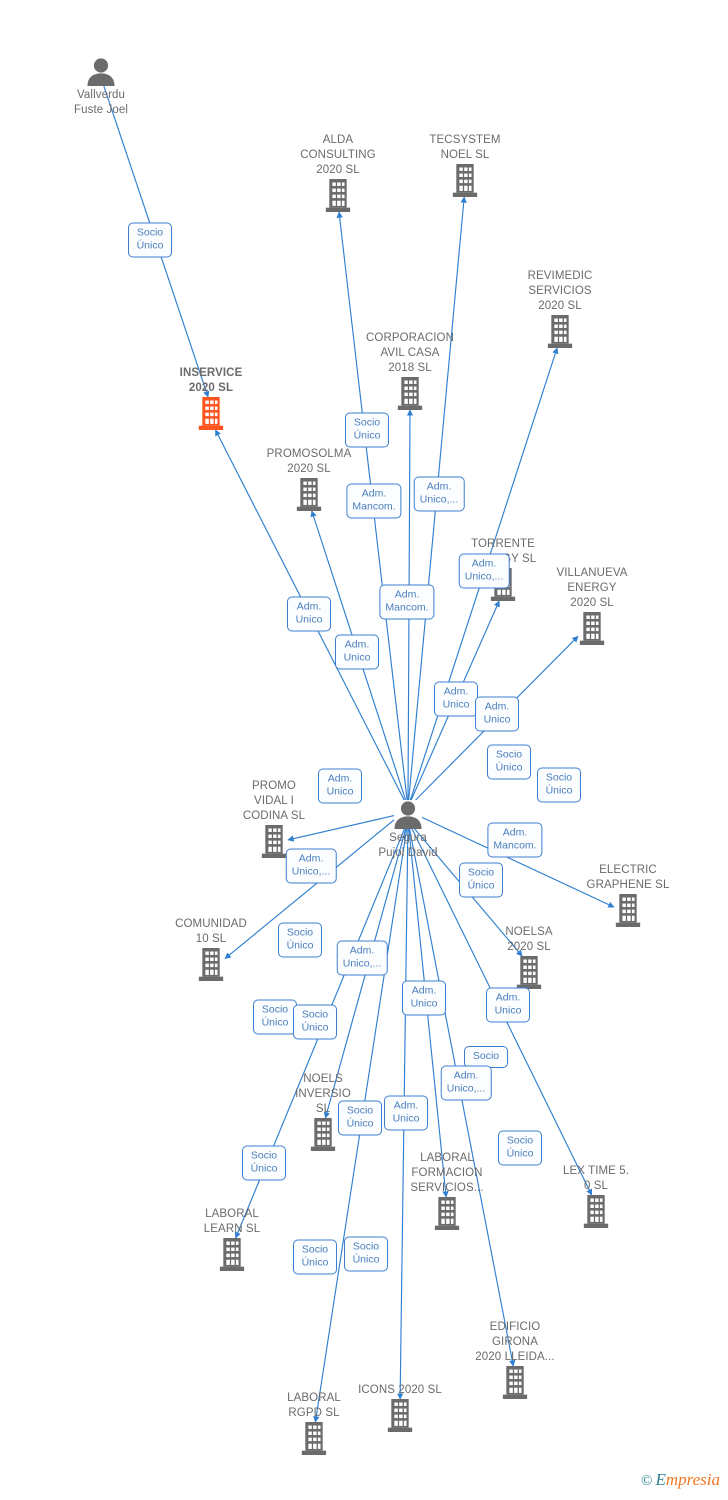 Image resolution: width=728 pixels, height=1500 pixels. I want to click on building-icon-highlighted, so click(211, 413).